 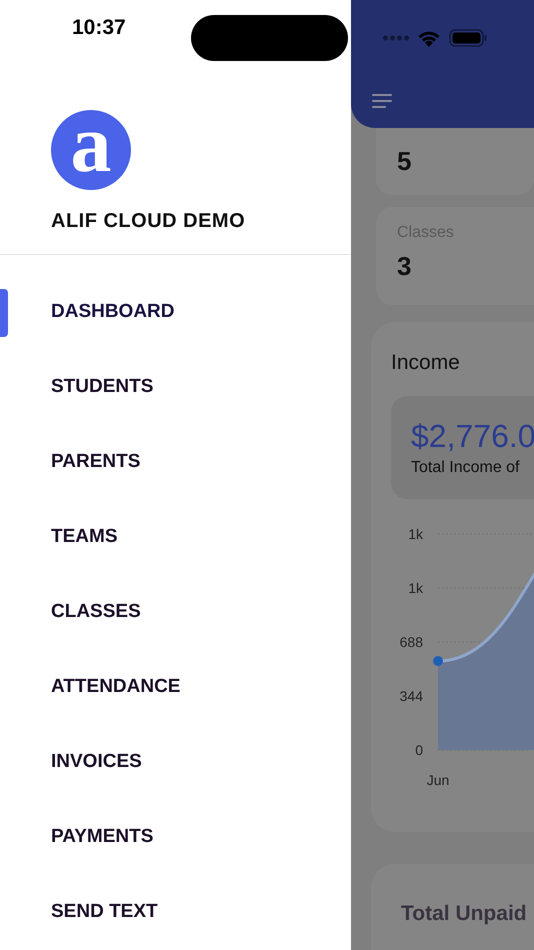 What do you see at coordinates (112, 312) in the screenshot?
I see `menu-item: DASHBOARD` at bounding box center [112, 312].